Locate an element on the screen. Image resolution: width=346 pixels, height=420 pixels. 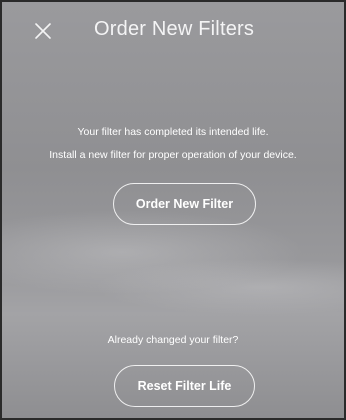
order-new-filter-button: Order New Filter is located at coordinates (184, 204).